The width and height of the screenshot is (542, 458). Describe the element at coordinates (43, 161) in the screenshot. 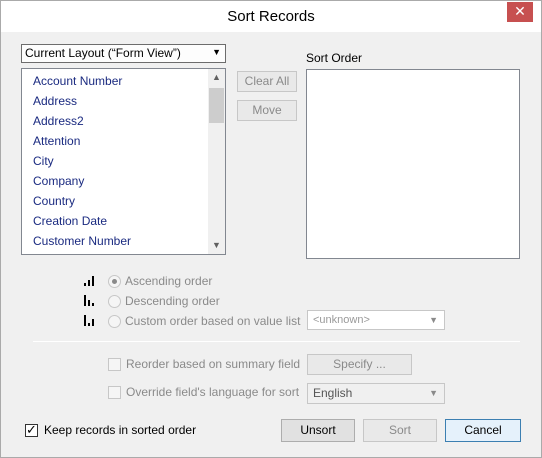

I see `list-item: City` at that location.